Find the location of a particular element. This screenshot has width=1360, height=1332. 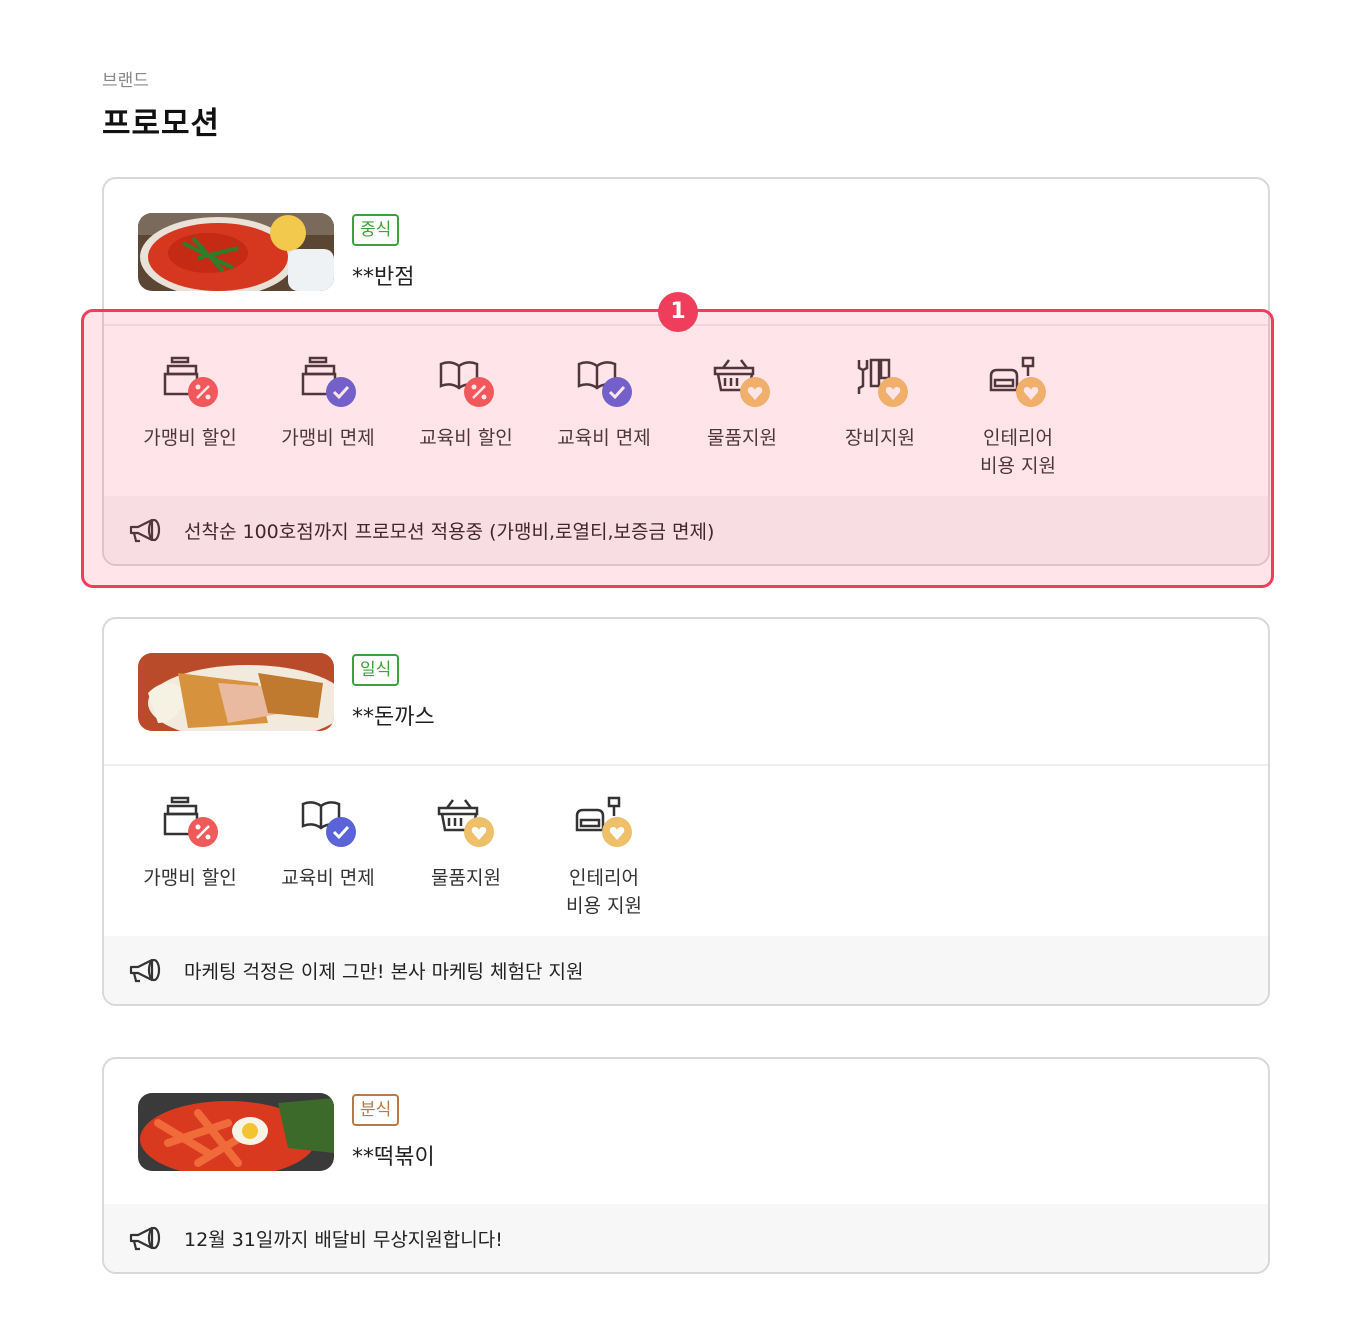

benefit-item: 교육비 면제 is located at coordinates (328, 851).